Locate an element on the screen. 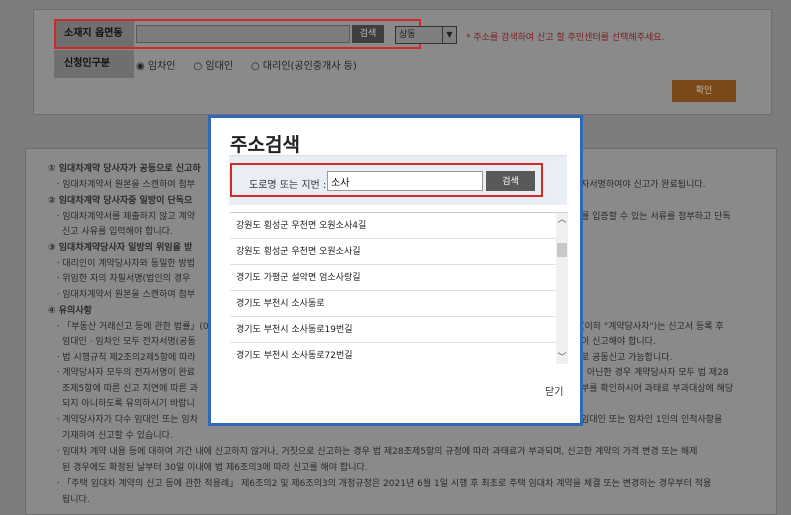 The height and width of the screenshot is (515, 791). notice-line: 되지 아니하도록 유의하시기 바랍니 is located at coordinates (128, 404).